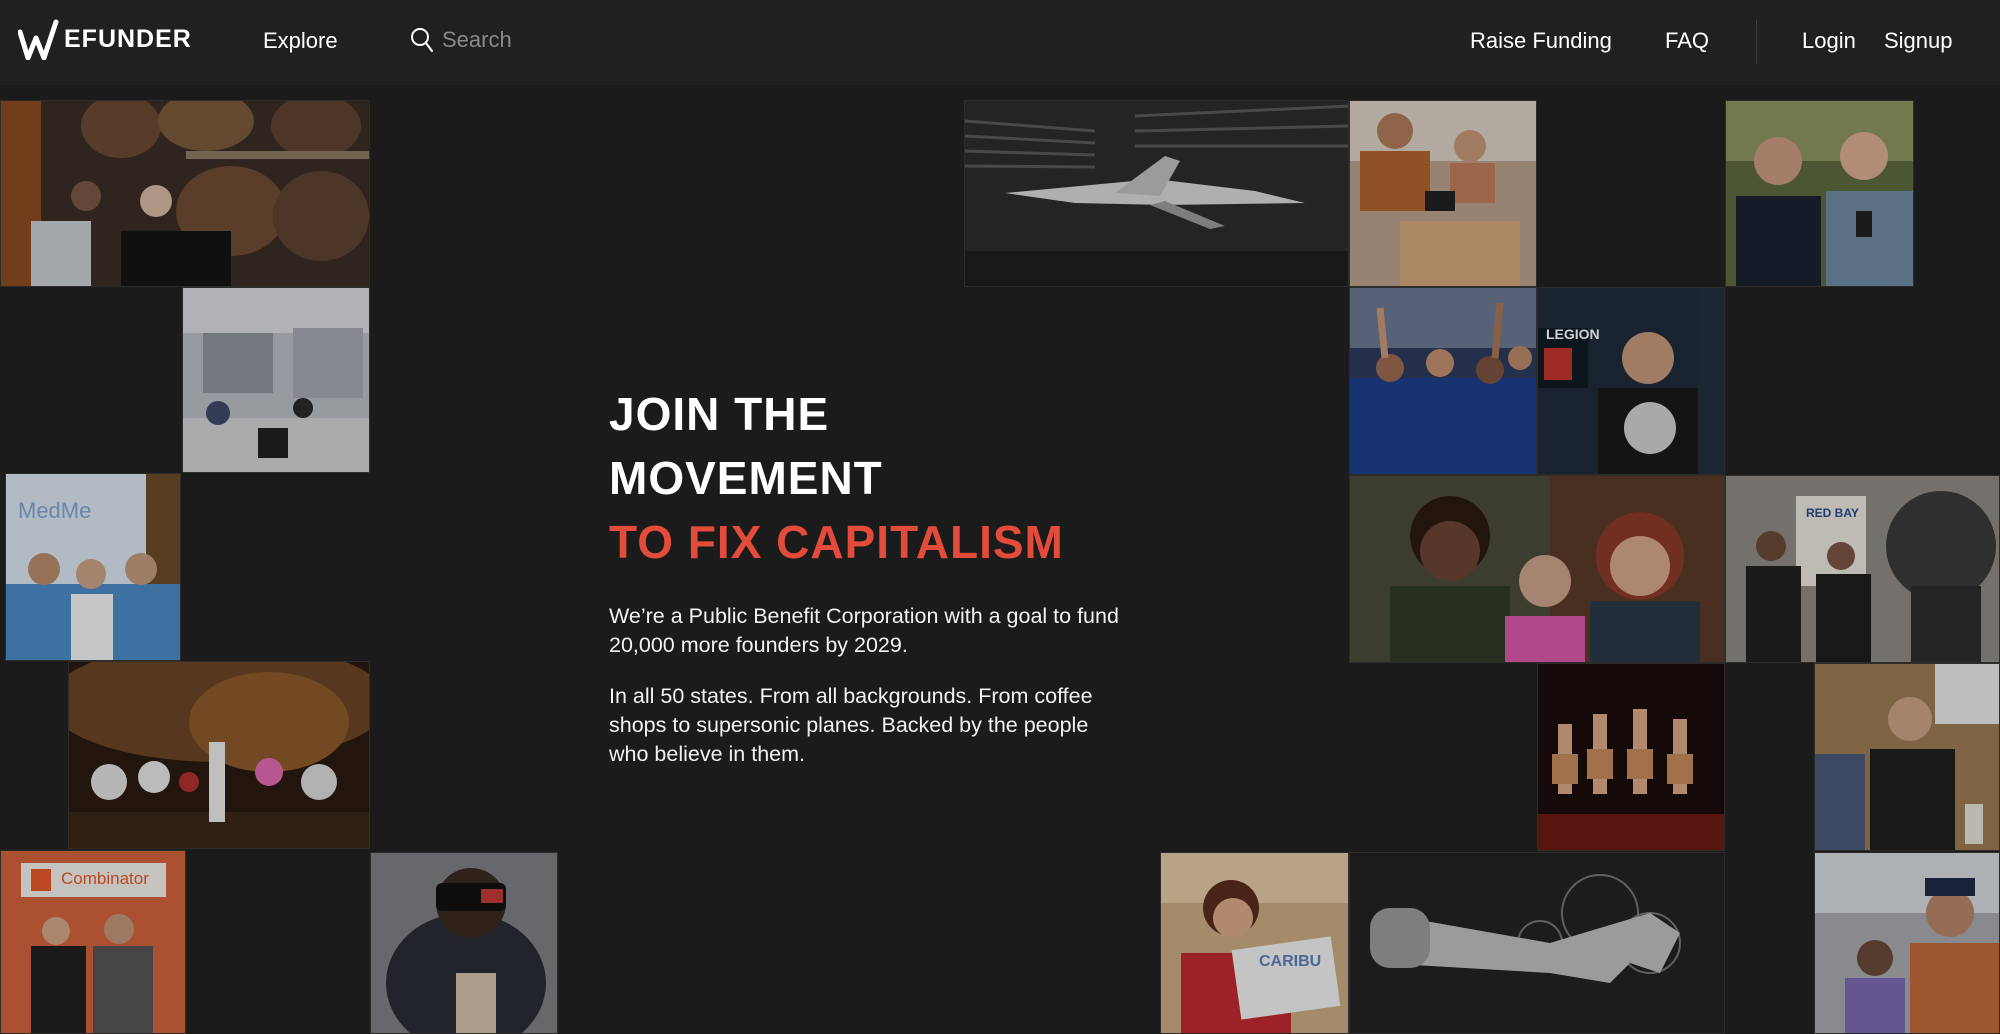 The height and width of the screenshot is (1034, 2000). What do you see at coordinates (1862, 569) in the screenshot?
I see `photo-tile-redbay: RED BAY` at bounding box center [1862, 569].